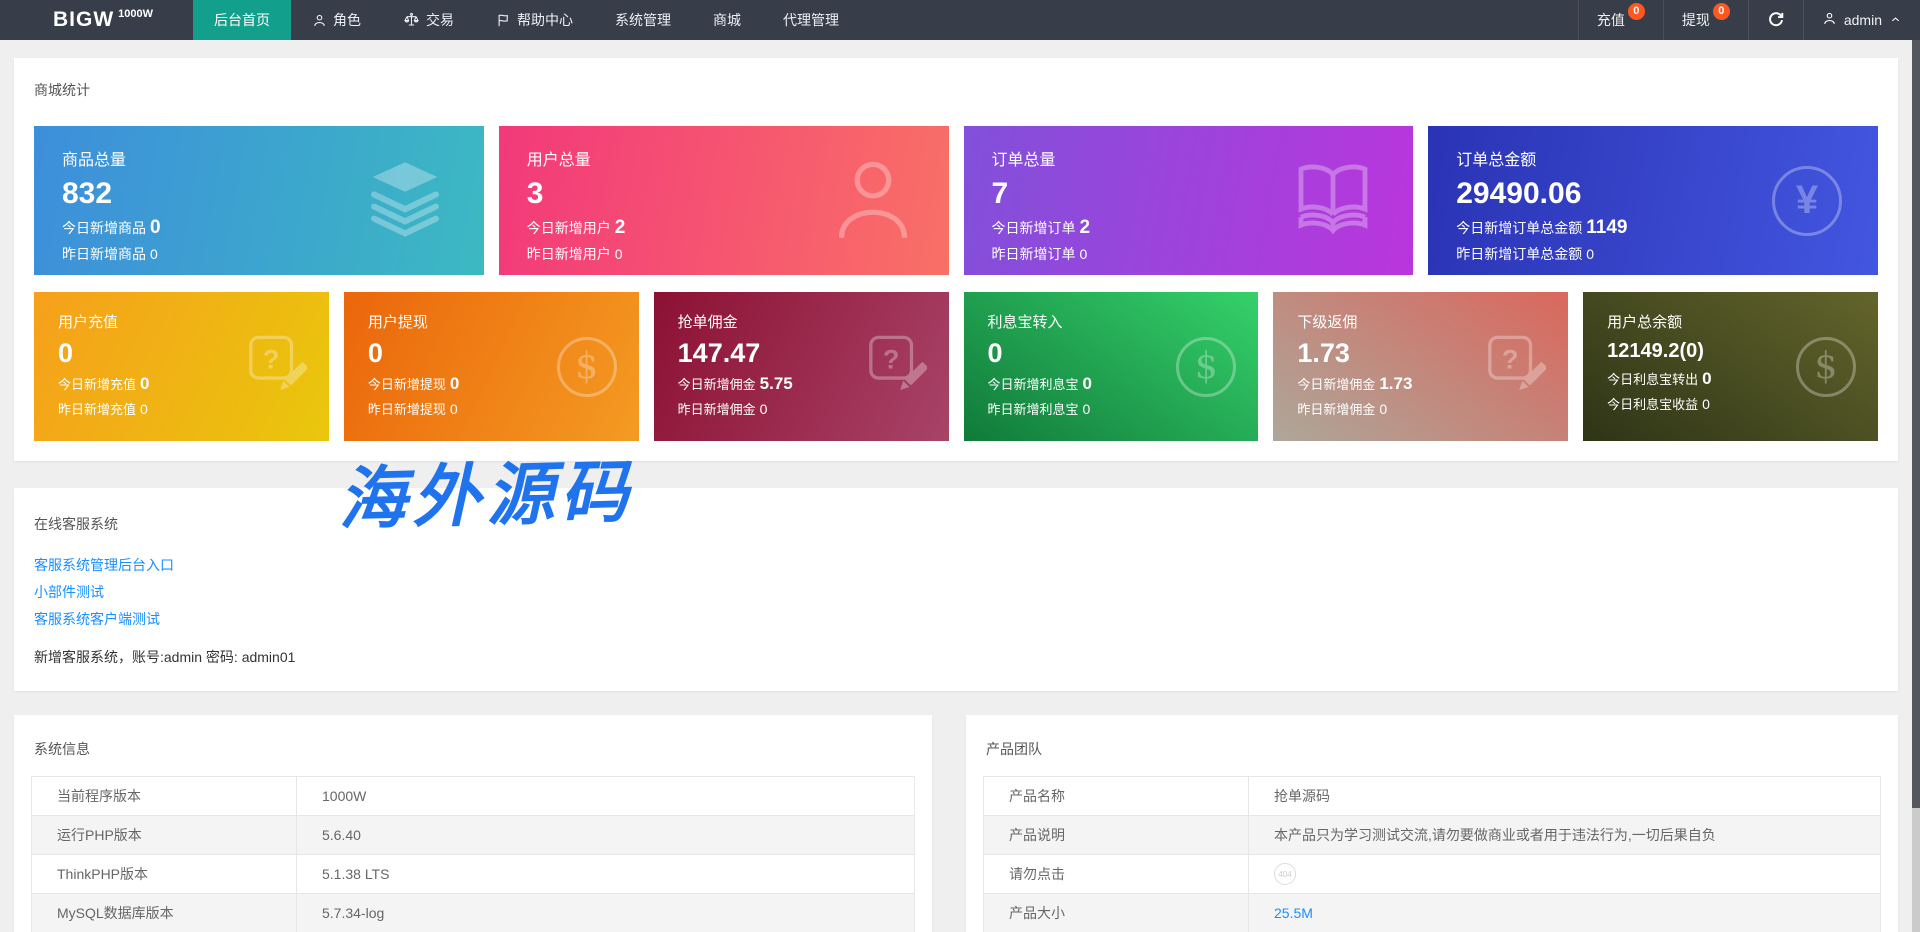 This screenshot has height=932, width=1920. What do you see at coordinates (1333, 200) in the screenshot?
I see `book-icon` at bounding box center [1333, 200].